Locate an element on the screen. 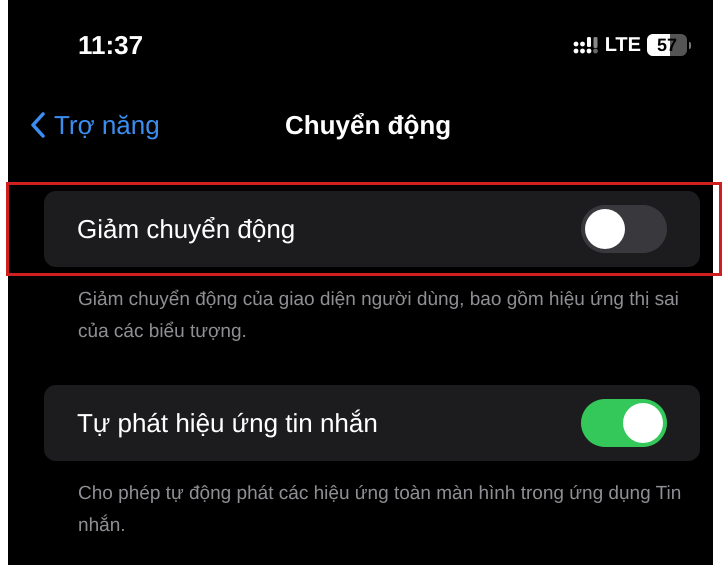 This screenshot has width=725, height=565. page-title: Chuyển động is located at coordinates (368, 125).